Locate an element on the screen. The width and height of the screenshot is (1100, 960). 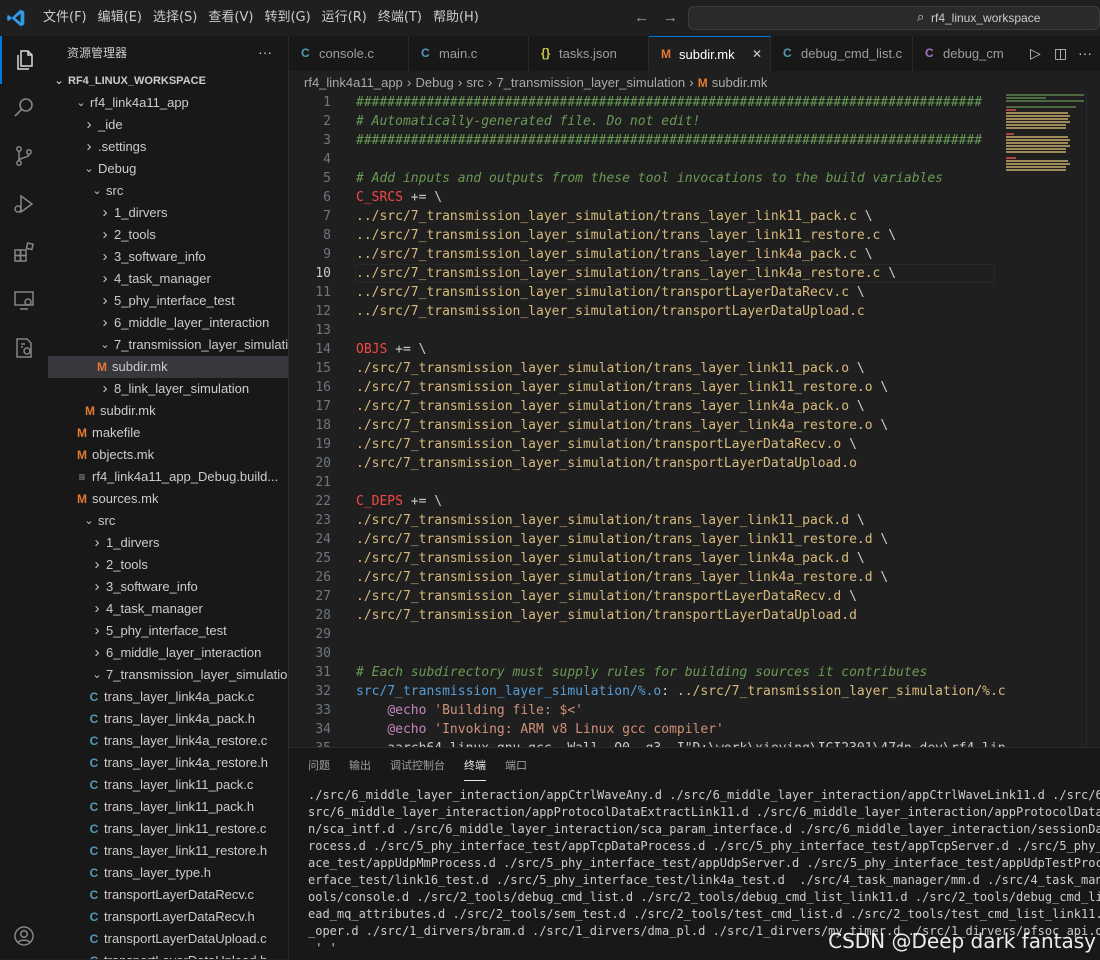
line-number: 24 is located at coordinates (323, 539).